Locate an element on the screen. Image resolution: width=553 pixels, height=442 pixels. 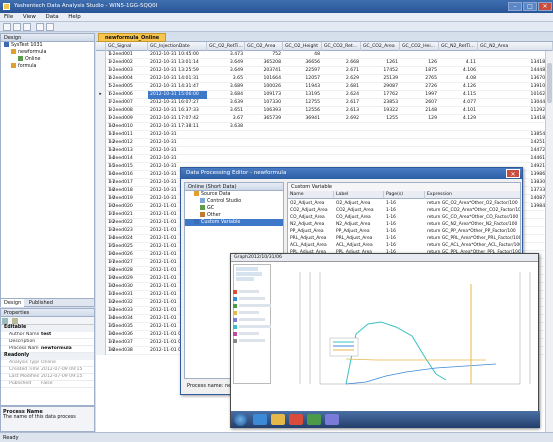
taskbar-app2-icon is located at coordinates (332, 419).